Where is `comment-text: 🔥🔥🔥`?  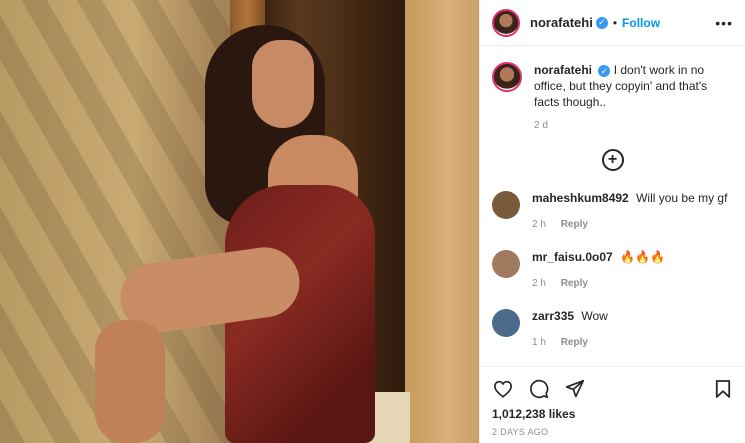
comment-text: 🔥🔥🔥 is located at coordinates (642, 257).